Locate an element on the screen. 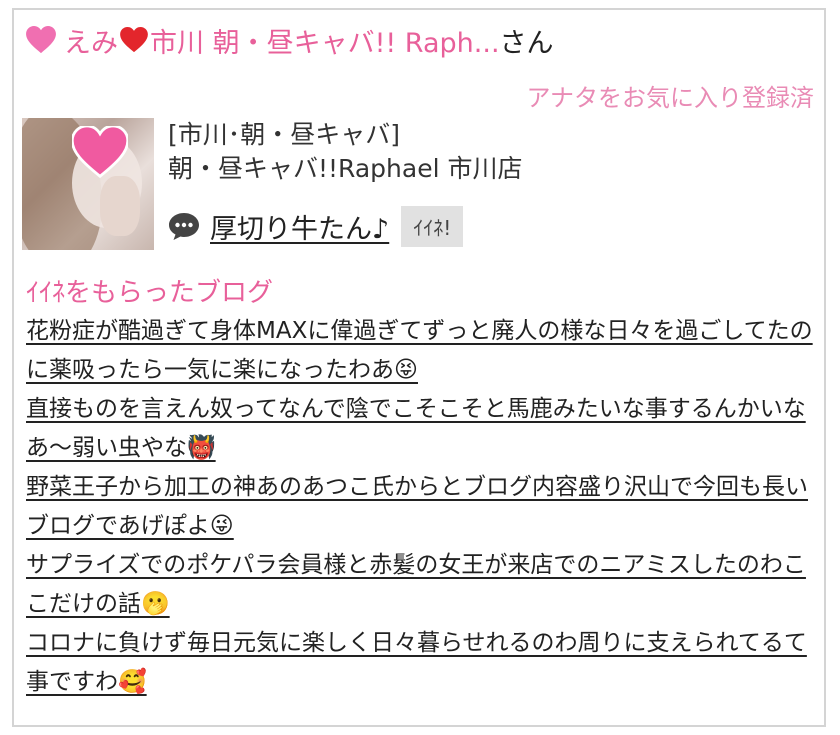  honorific-suffix: さん is located at coordinates (526, 43).